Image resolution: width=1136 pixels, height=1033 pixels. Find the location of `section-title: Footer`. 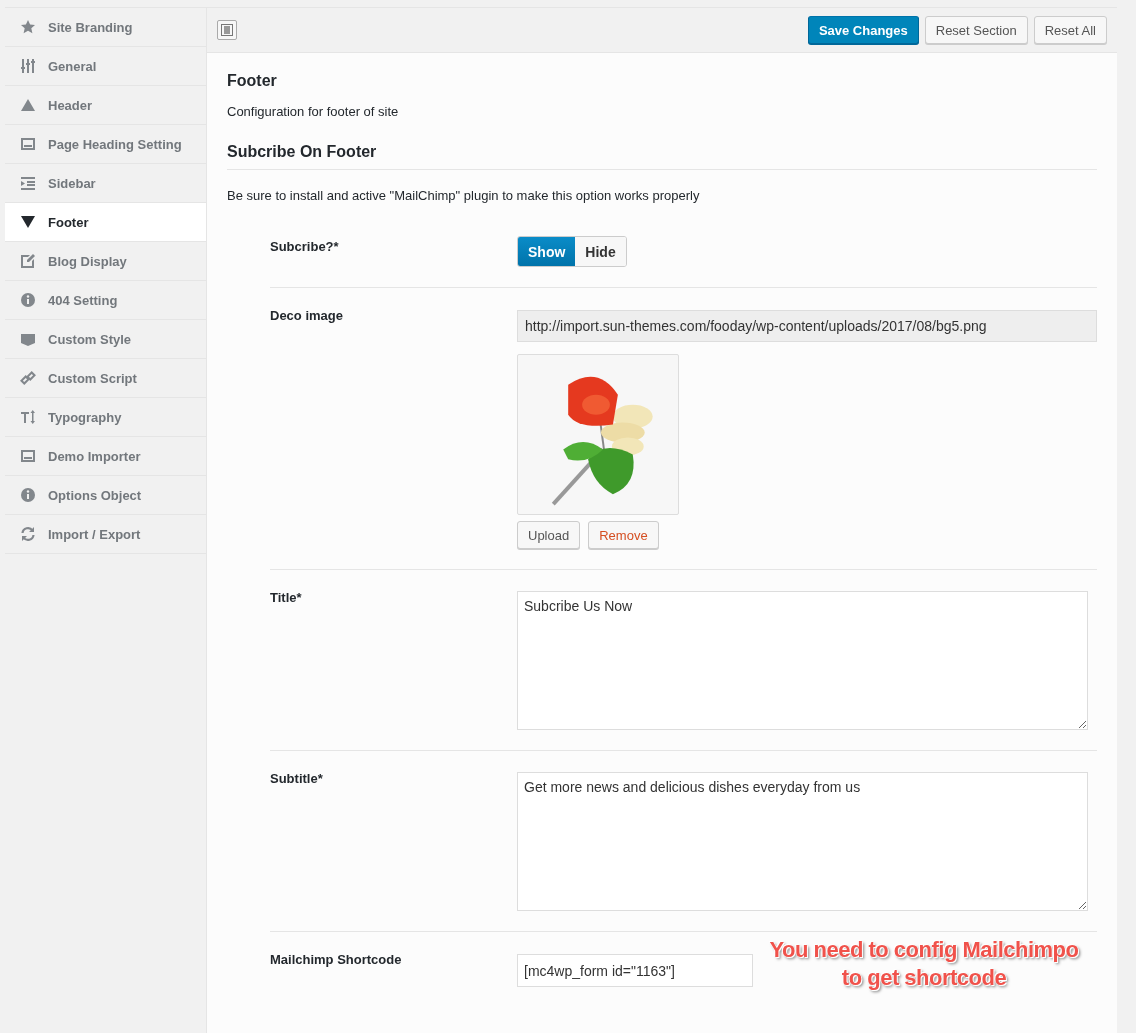

section-title: Footer is located at coordinates (252, 80).